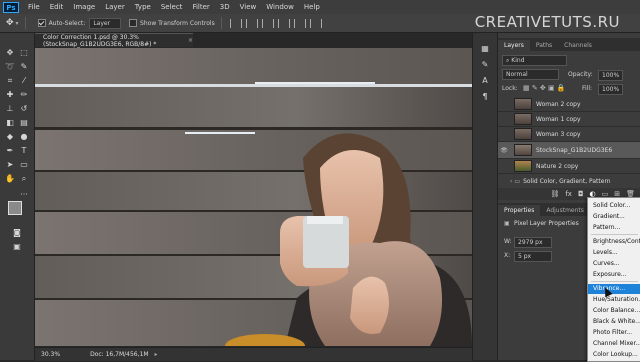  Describe the element at coordinates (50, 354) in the screenshot. I see `zoom-readout: 30.3%` at that location.